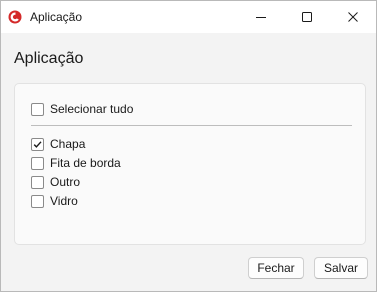 The height and width of the screenshot is (292, 377). Describe the element at coordinates (37, 201) in the screenshot. I see `checkbox-vidro-box` at that location.